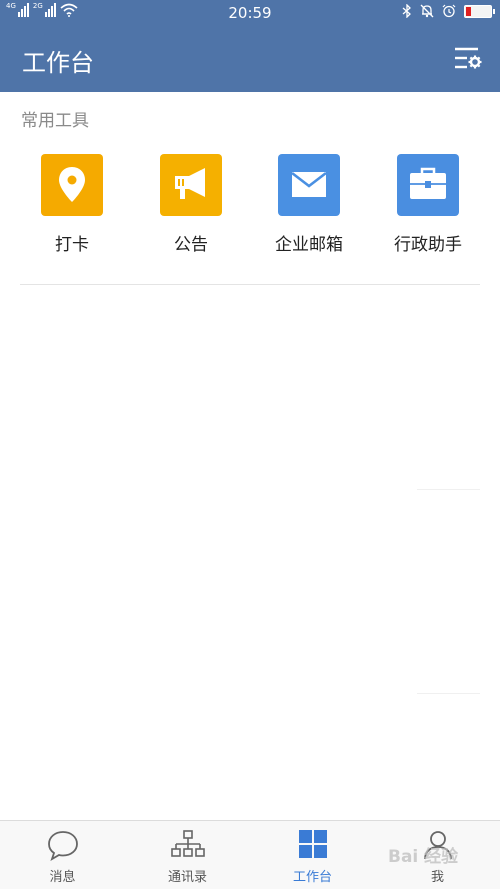 The width and height of the screenshot is (500, 889). I want to click on tool-clock-in: 打卡, so click(71, 209).